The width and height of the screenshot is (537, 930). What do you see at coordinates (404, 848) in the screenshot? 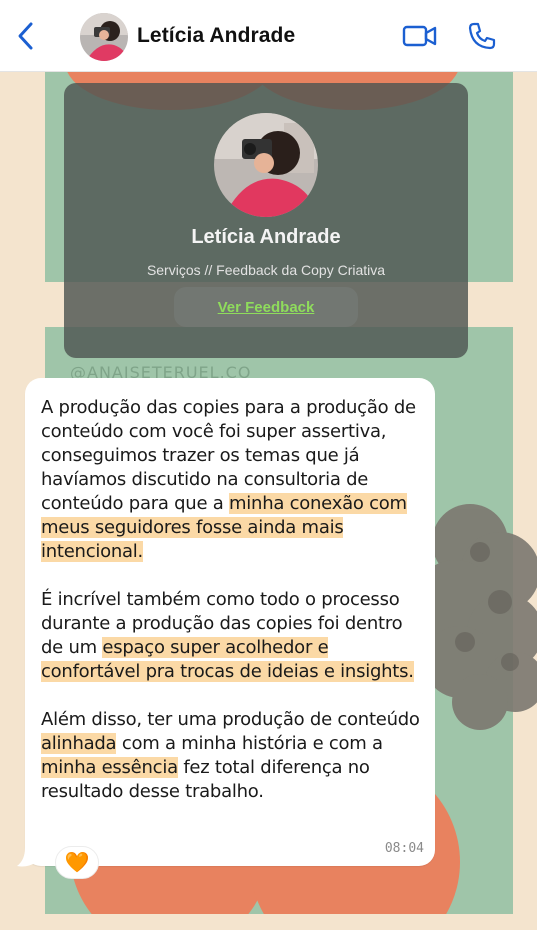
I see `message-timestamp: 08:04` at bounding box center [404, 848].